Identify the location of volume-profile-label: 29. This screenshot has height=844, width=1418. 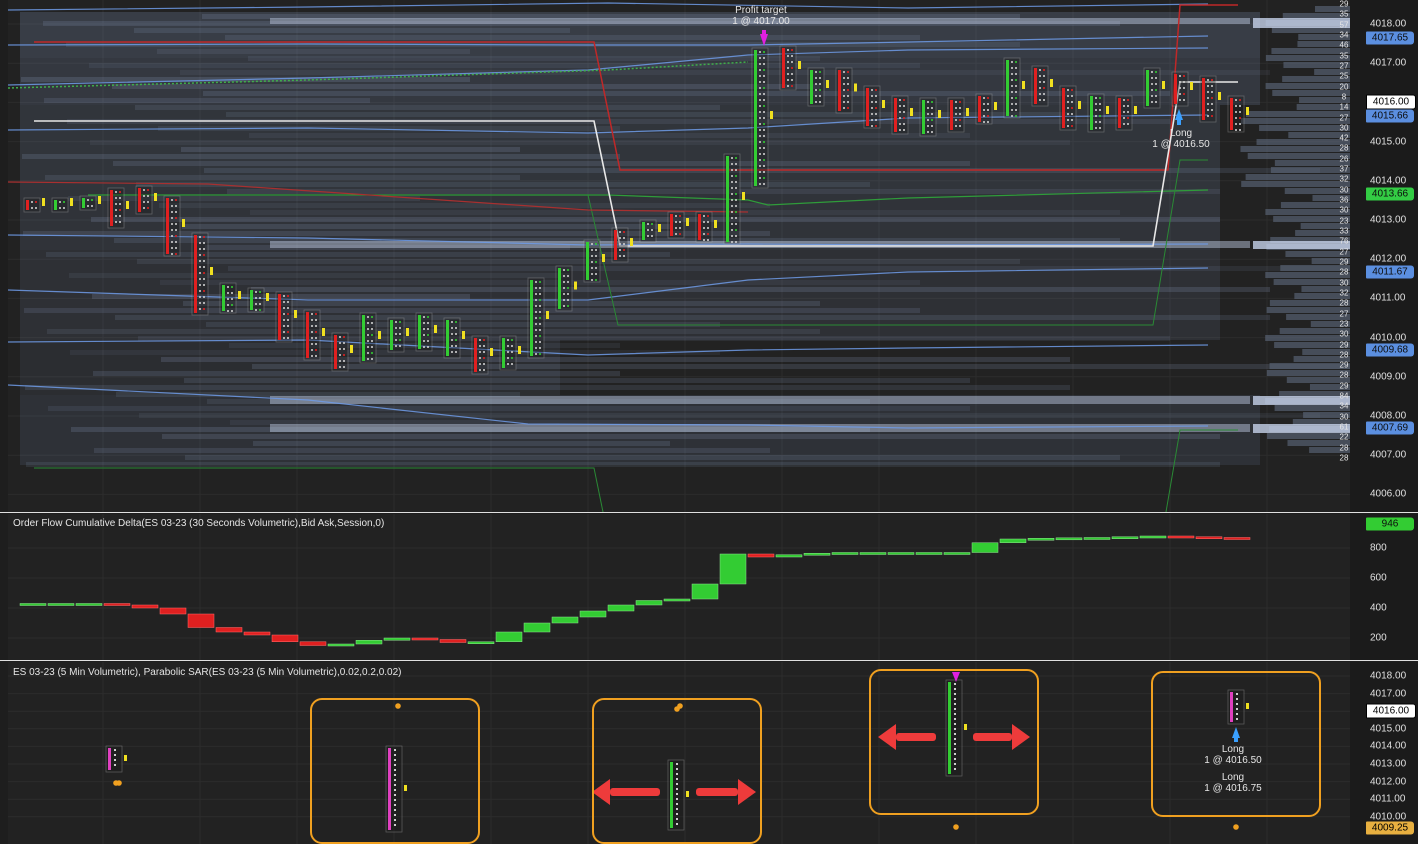
(1344, 365).